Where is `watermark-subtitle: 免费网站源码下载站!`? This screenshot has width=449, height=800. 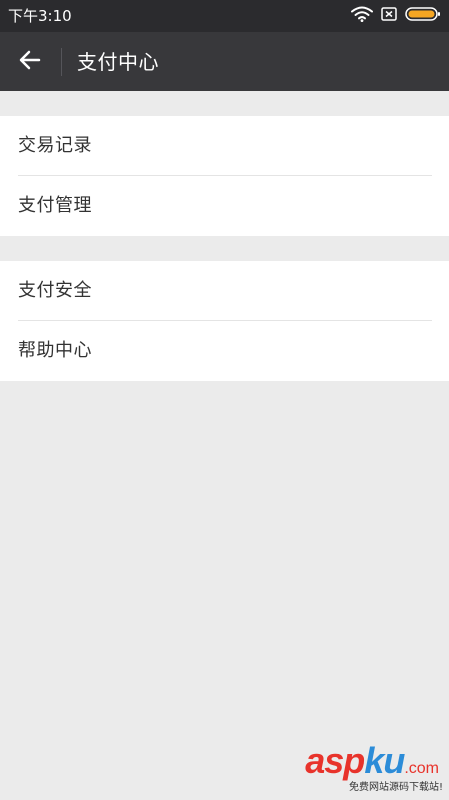
watermark-subtitle: 免费网站源码下载站! is located at coordinates (395, 787).